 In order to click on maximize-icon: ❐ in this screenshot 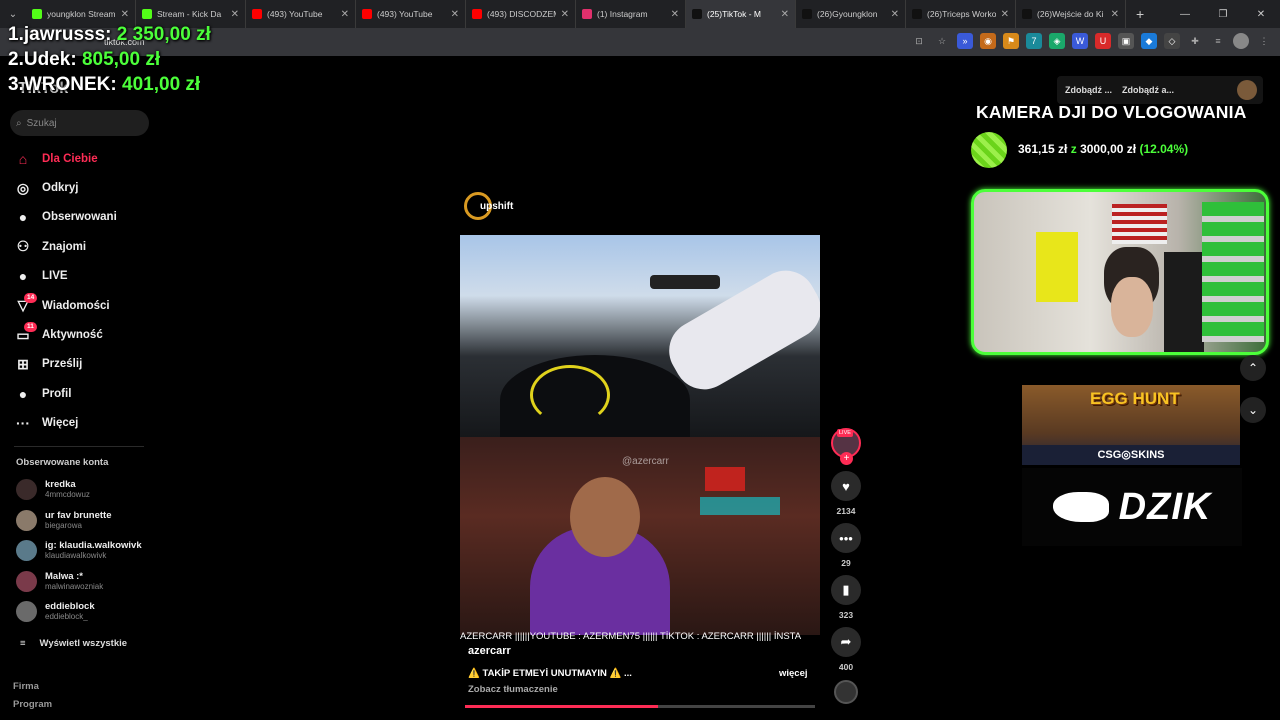, I will do `click(1223, 14)`.